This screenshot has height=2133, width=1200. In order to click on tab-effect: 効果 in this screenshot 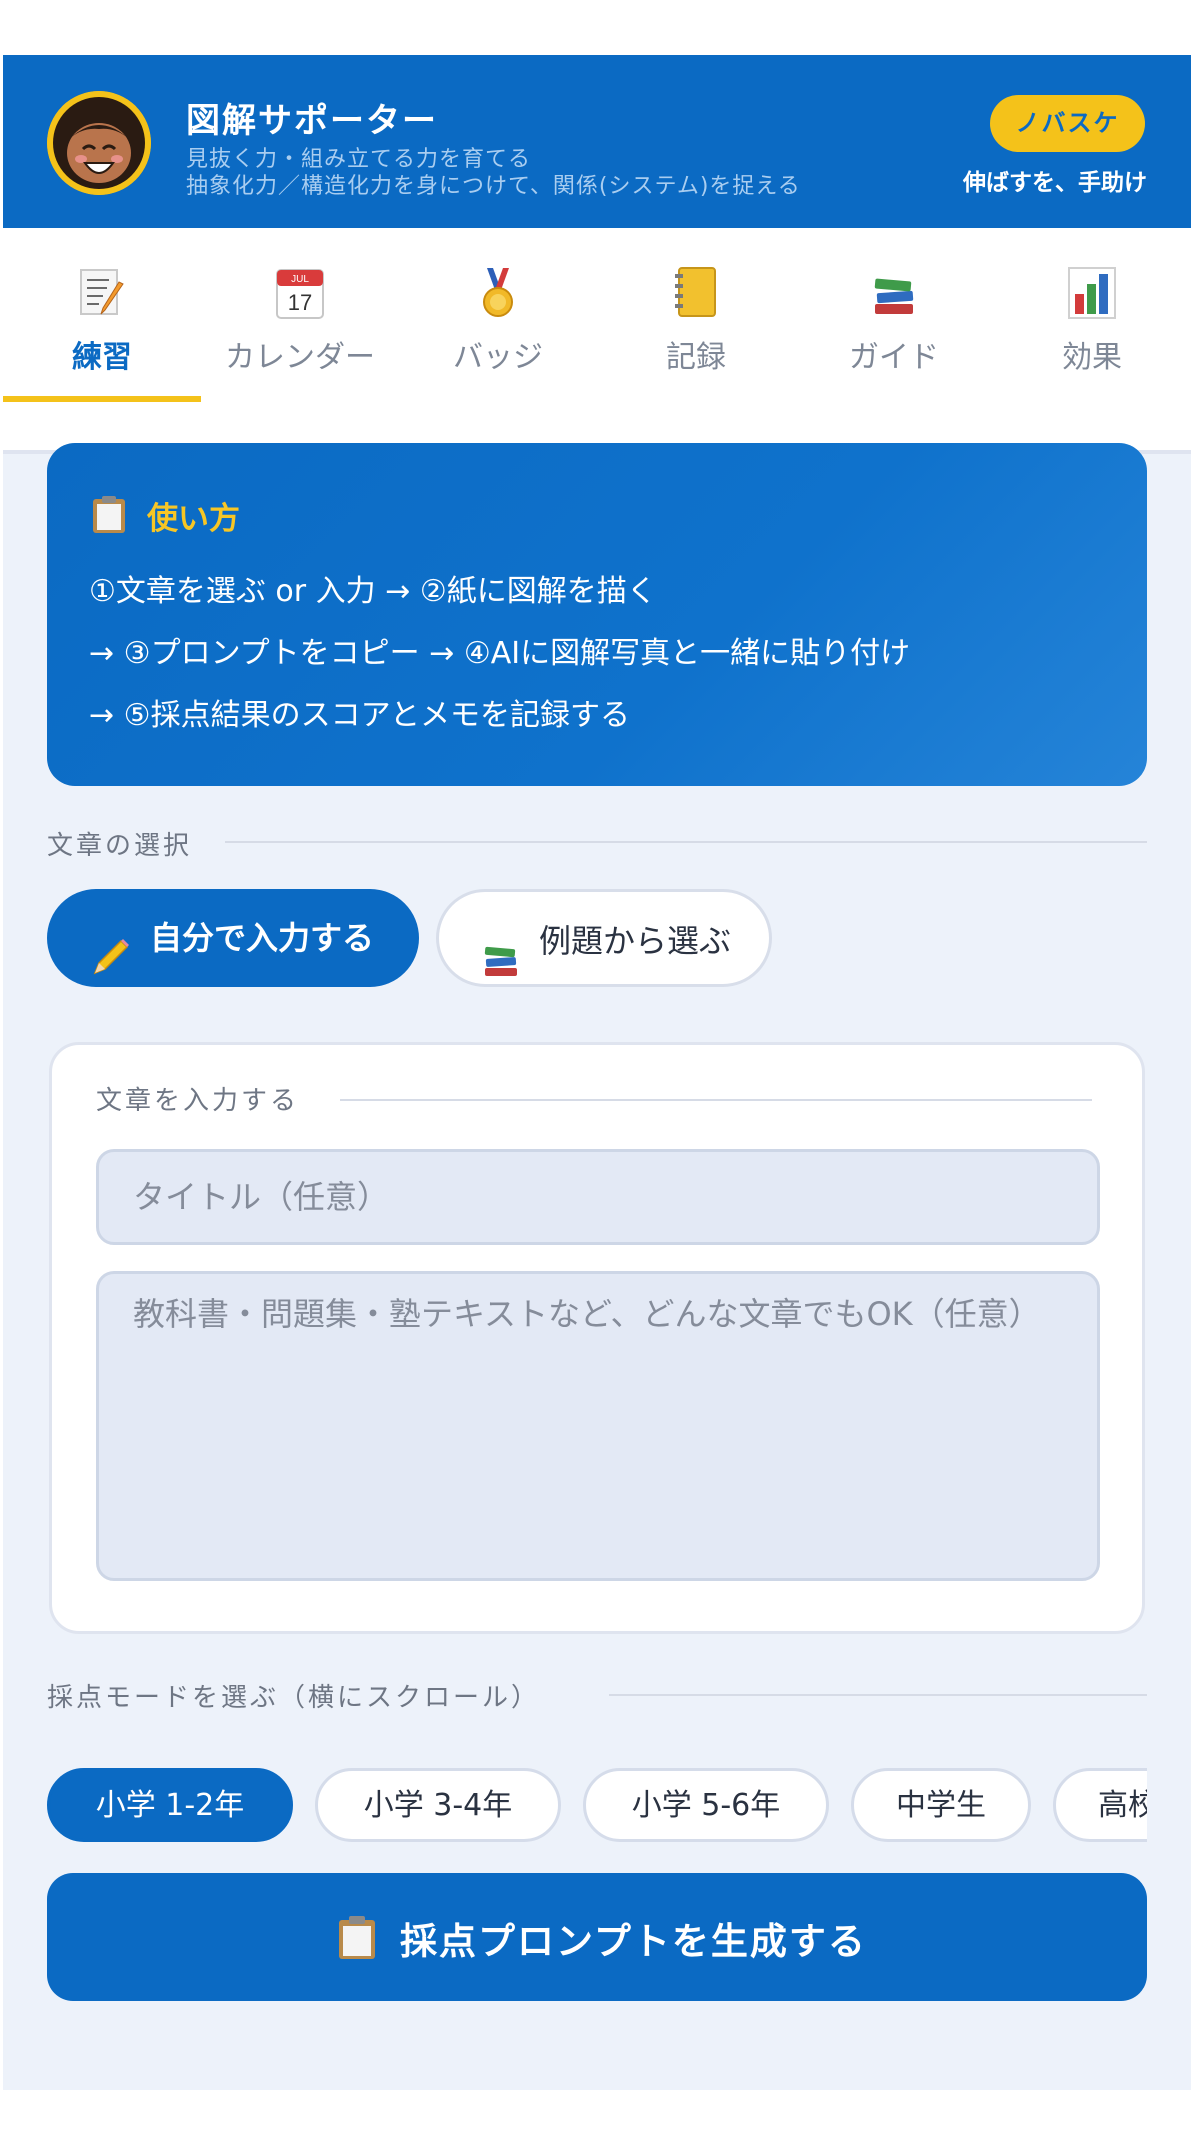, I will do `click(1092, 339)`.